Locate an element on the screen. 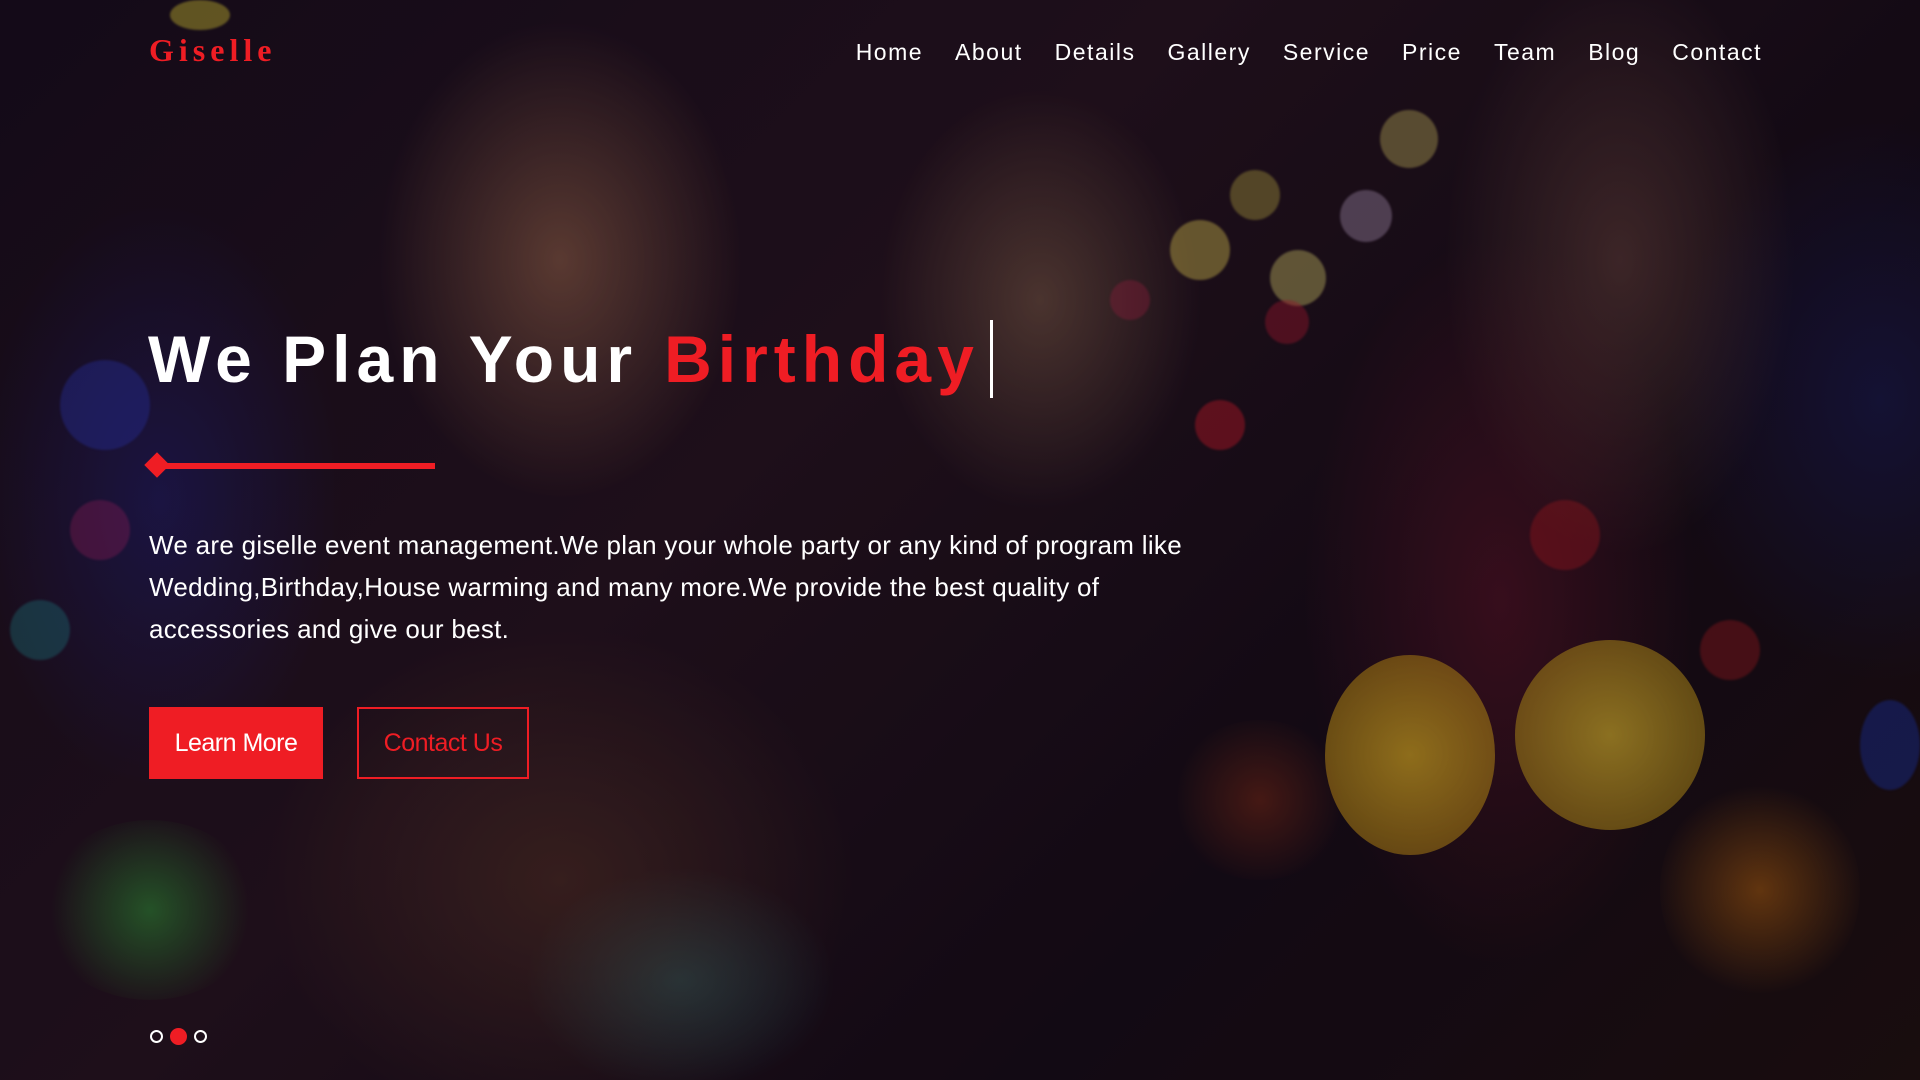 This screenshot has width=1920, height=1080. brand-logo: Giselle is located at coordinates (212, 50).